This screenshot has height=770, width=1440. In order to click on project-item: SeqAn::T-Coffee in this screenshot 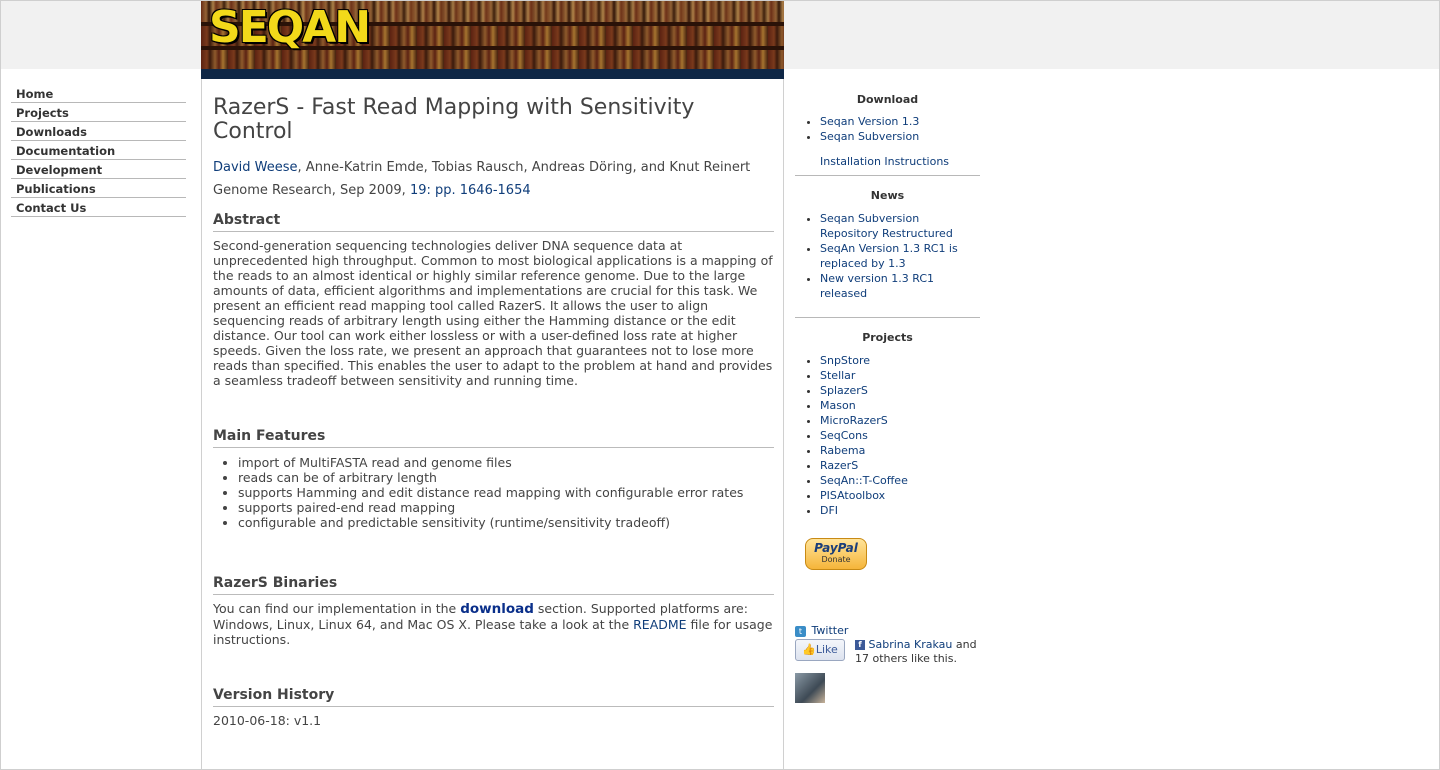, I will do `click(900, 480)`.